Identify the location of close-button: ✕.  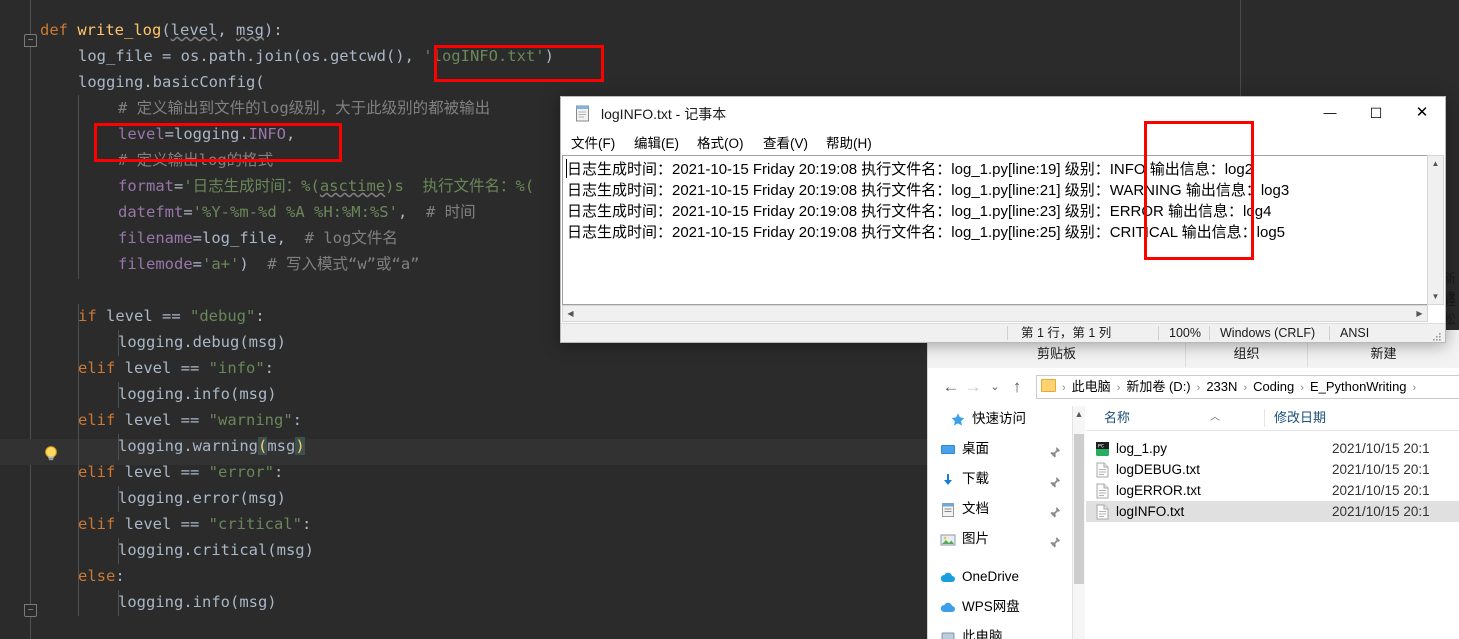
(1422, 113).